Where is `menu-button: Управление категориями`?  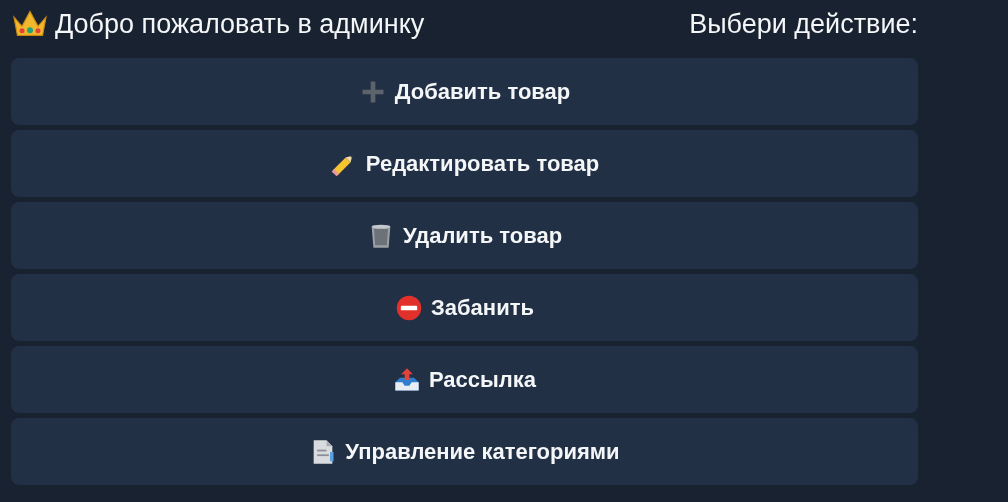 menu-button: Управление категориями is located at coordinates (464, 451).